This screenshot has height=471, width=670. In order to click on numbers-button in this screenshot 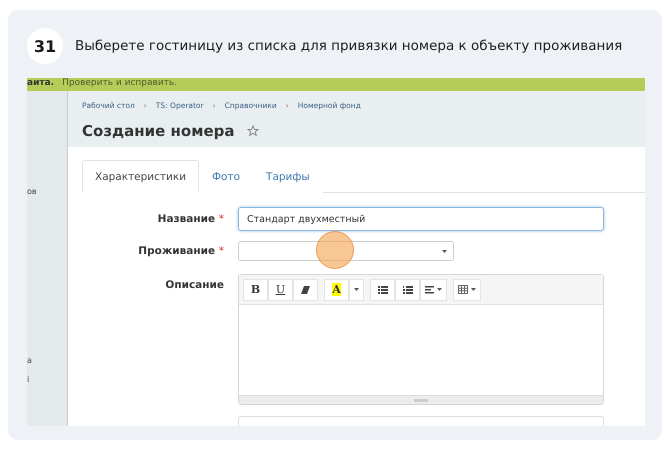, I will do `click(407, 289)`.